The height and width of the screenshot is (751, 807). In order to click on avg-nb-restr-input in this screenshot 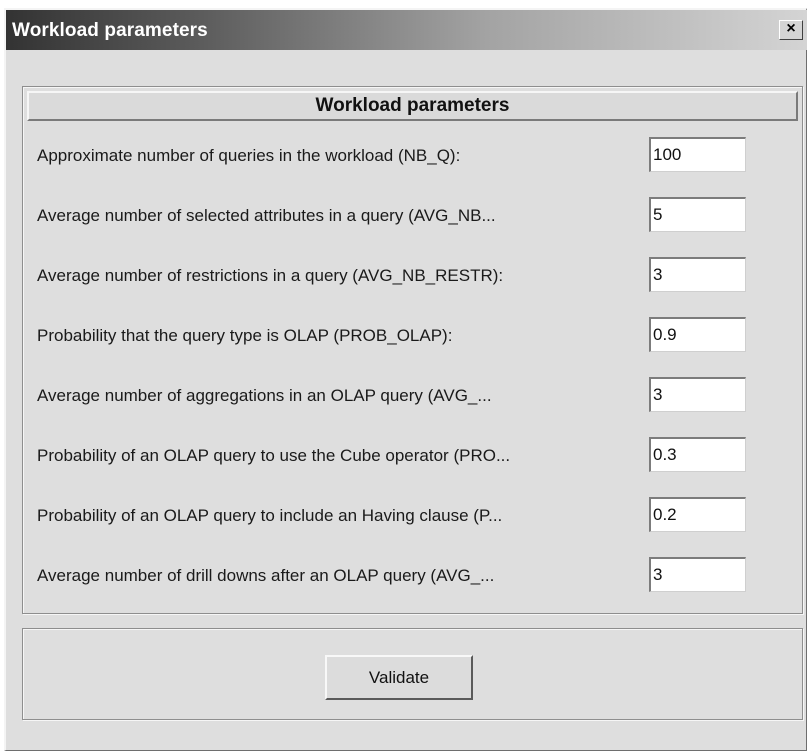, I will do `click(697, 274)`.